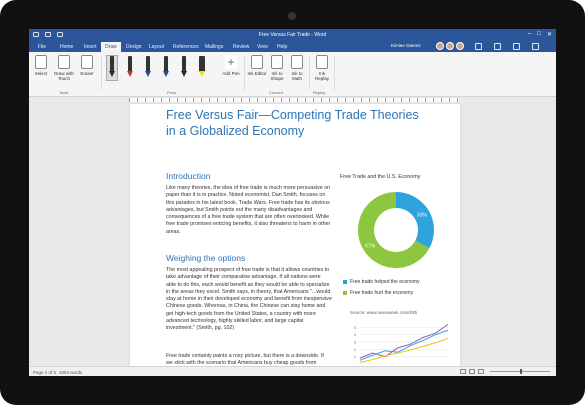 The image size is (585, 405). Describe the element at coordinates (241, 47) in the screenshot. I see `tab-review: Review` at that location.